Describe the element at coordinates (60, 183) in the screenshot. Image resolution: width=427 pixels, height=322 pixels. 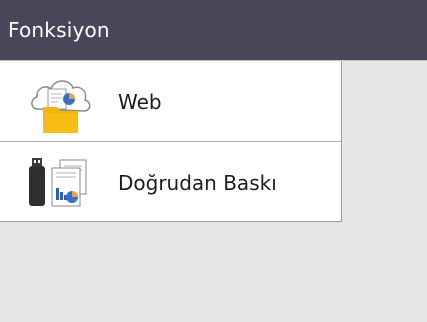
I see `usb-direct-print-icon` at that location.